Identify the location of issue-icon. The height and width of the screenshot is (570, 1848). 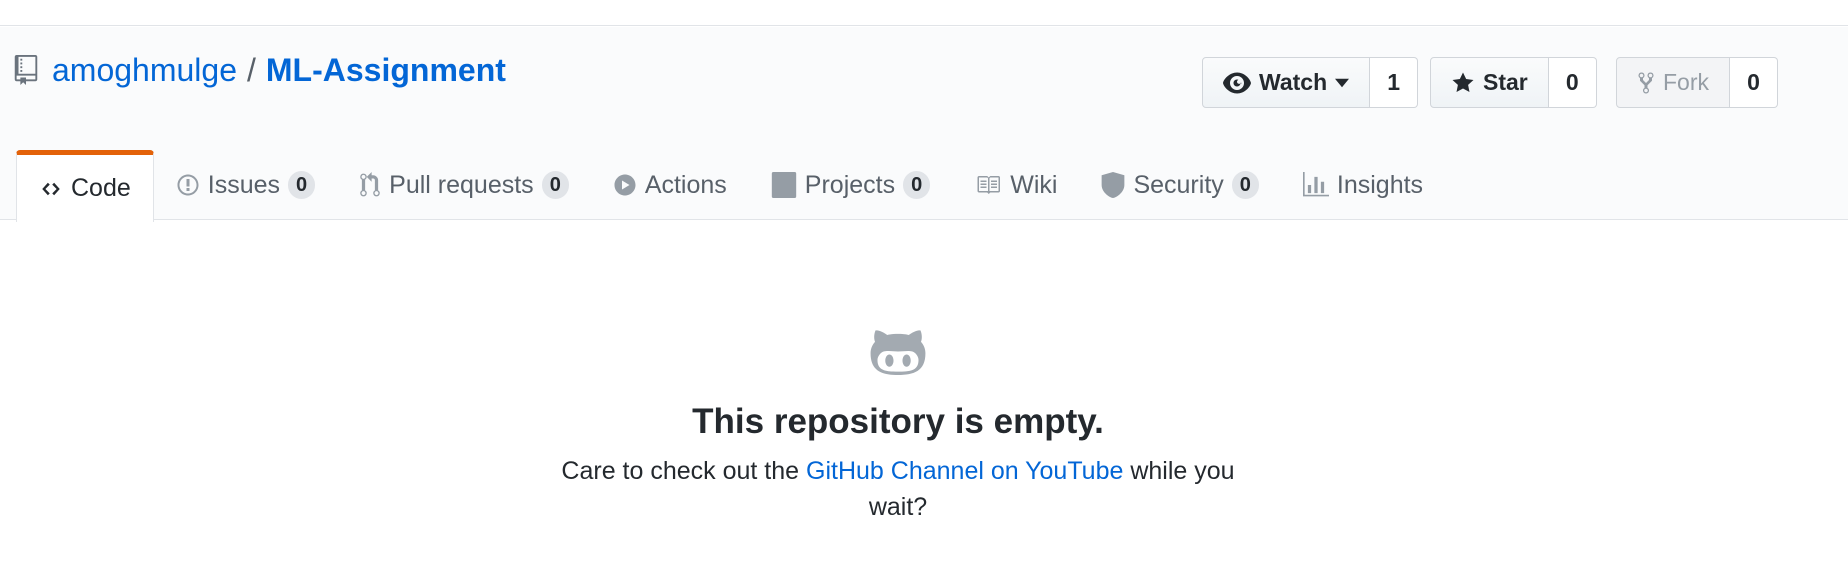
(188, 185).